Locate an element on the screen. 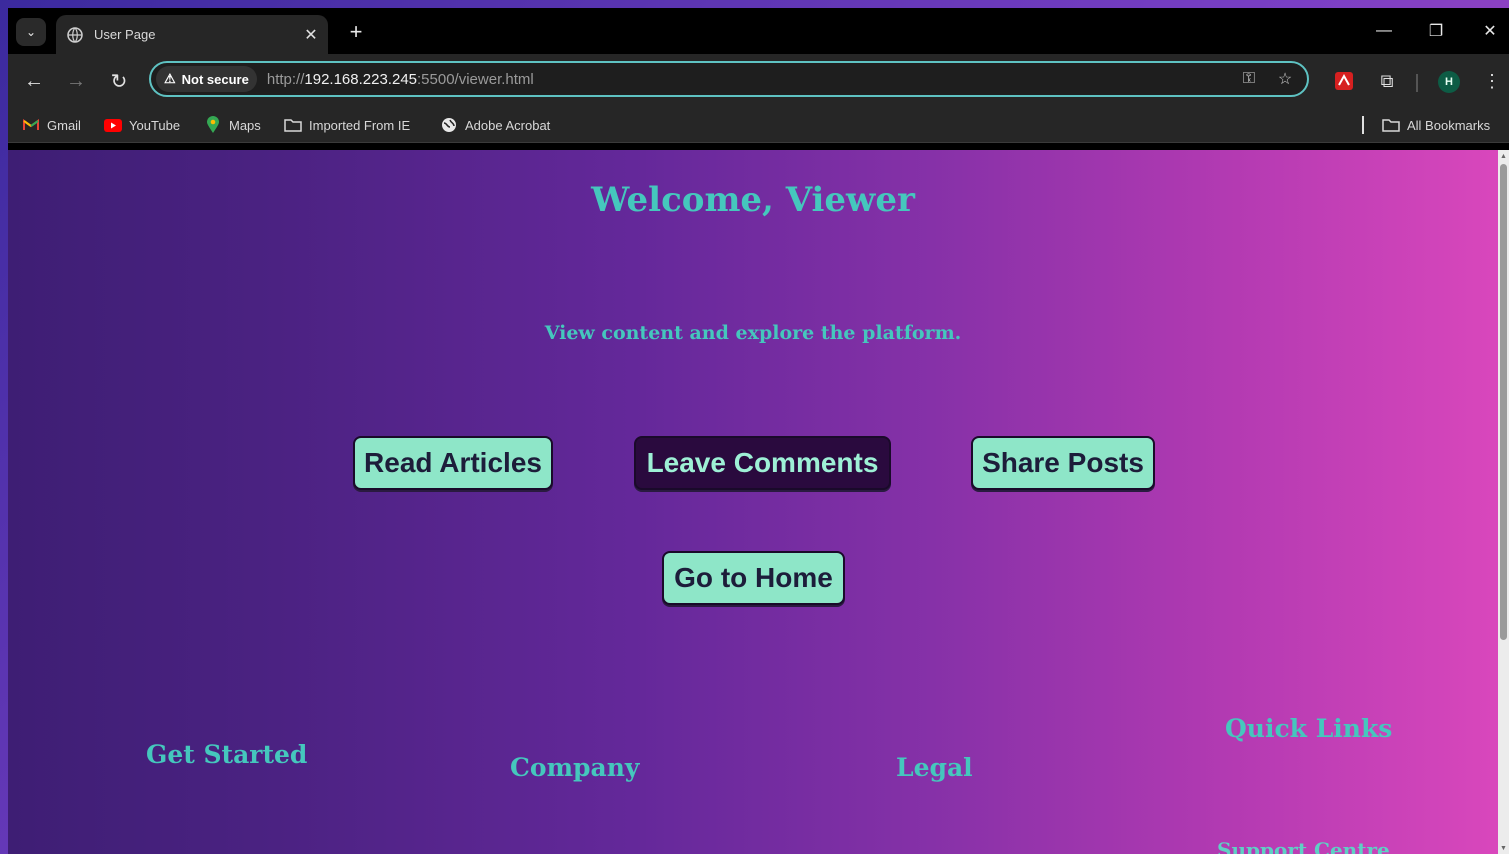  menu-kebab-icon: ⋮ is located at coordinates (1492, 81).